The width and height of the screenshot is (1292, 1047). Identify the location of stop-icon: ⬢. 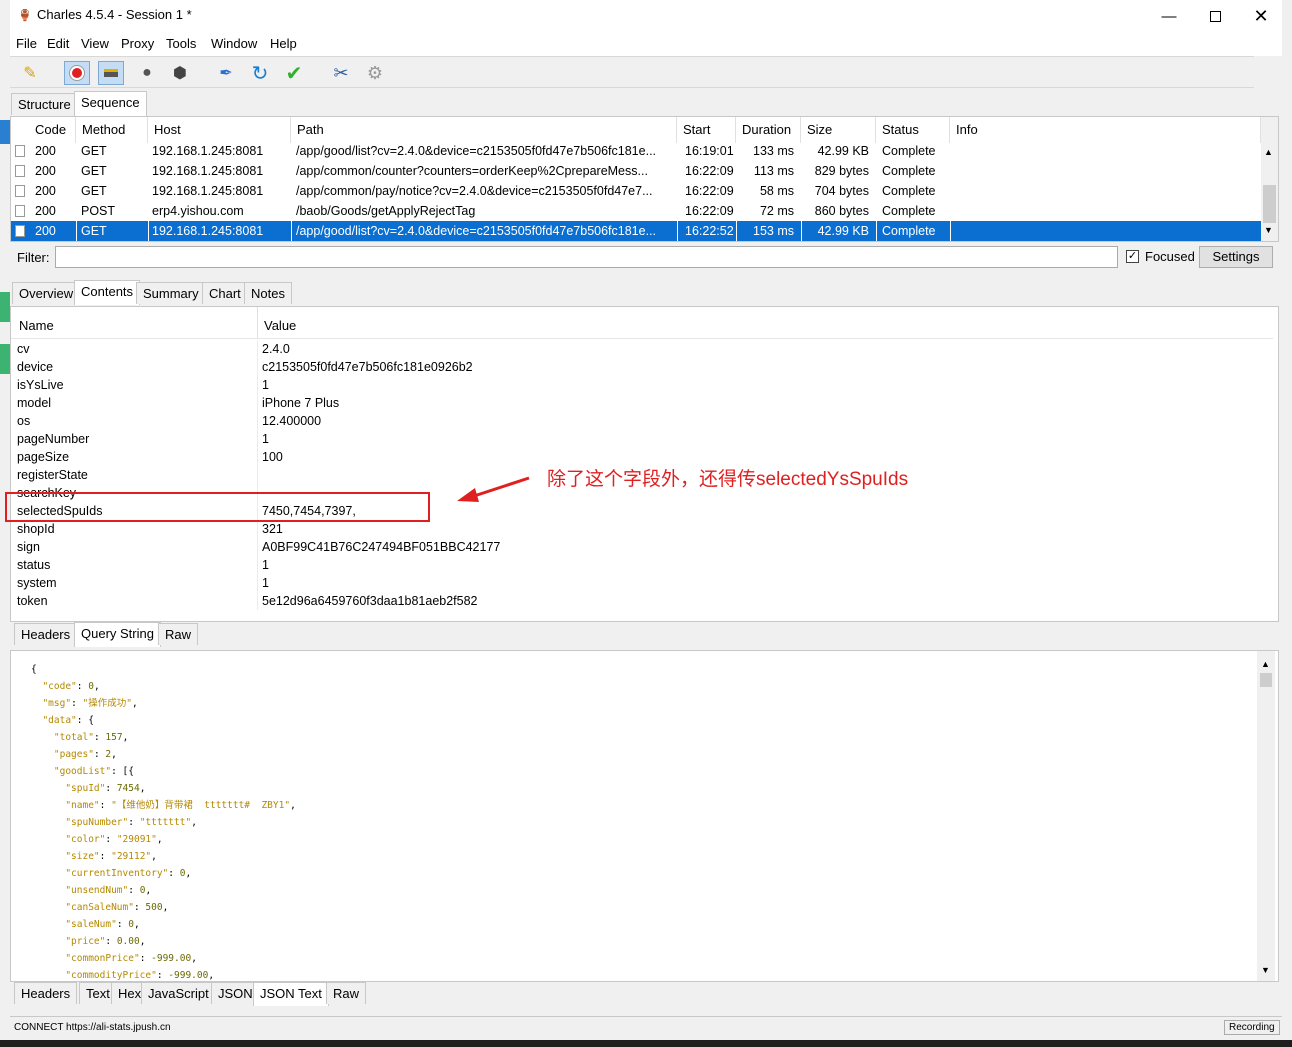
(180, 73).